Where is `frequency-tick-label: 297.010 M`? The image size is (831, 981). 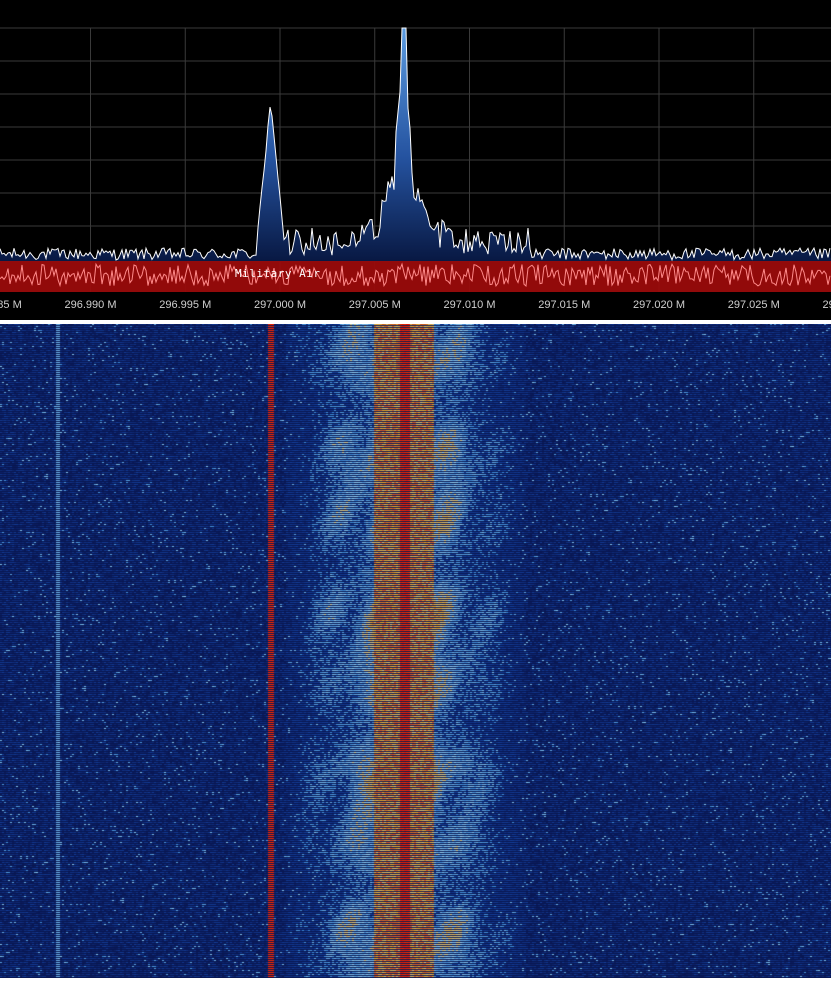
frequency-tick-label: 297.010 M is located at coordinates (469, 305).